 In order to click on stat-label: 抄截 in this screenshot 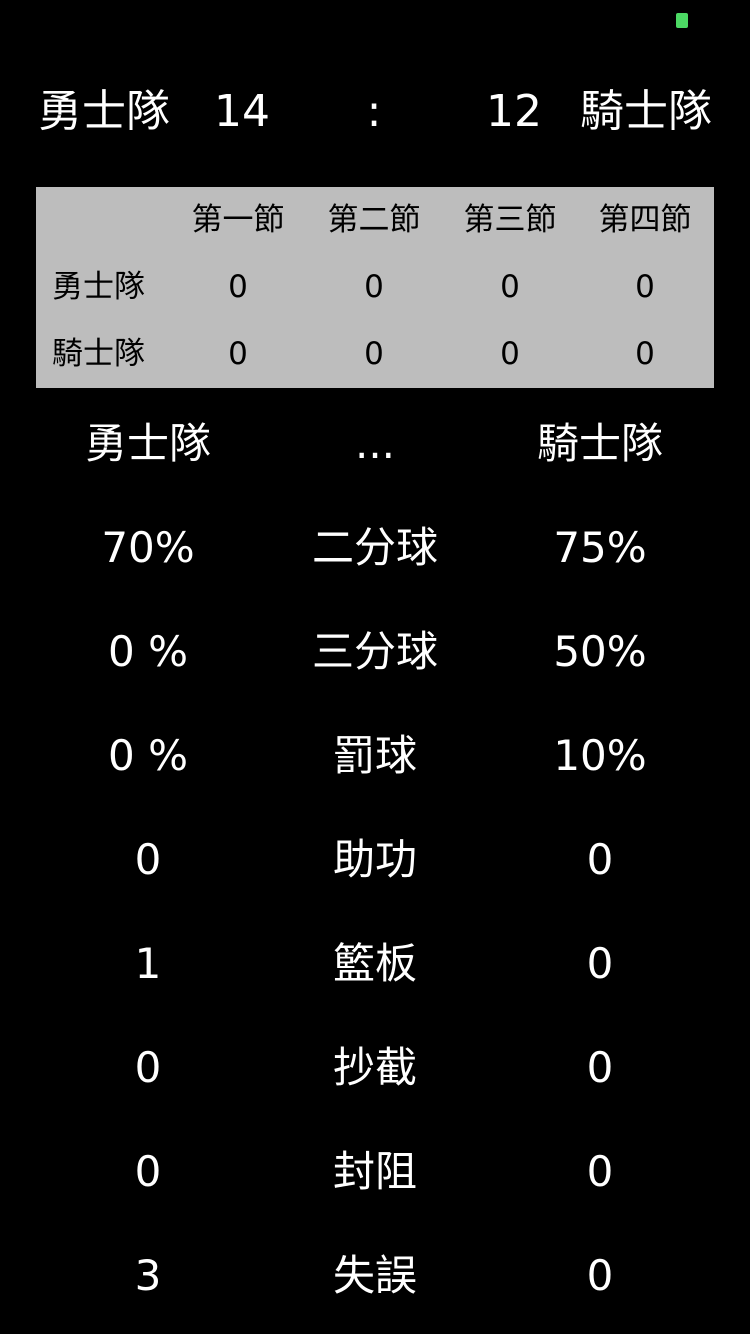, I will do `click(374, 1067)`.